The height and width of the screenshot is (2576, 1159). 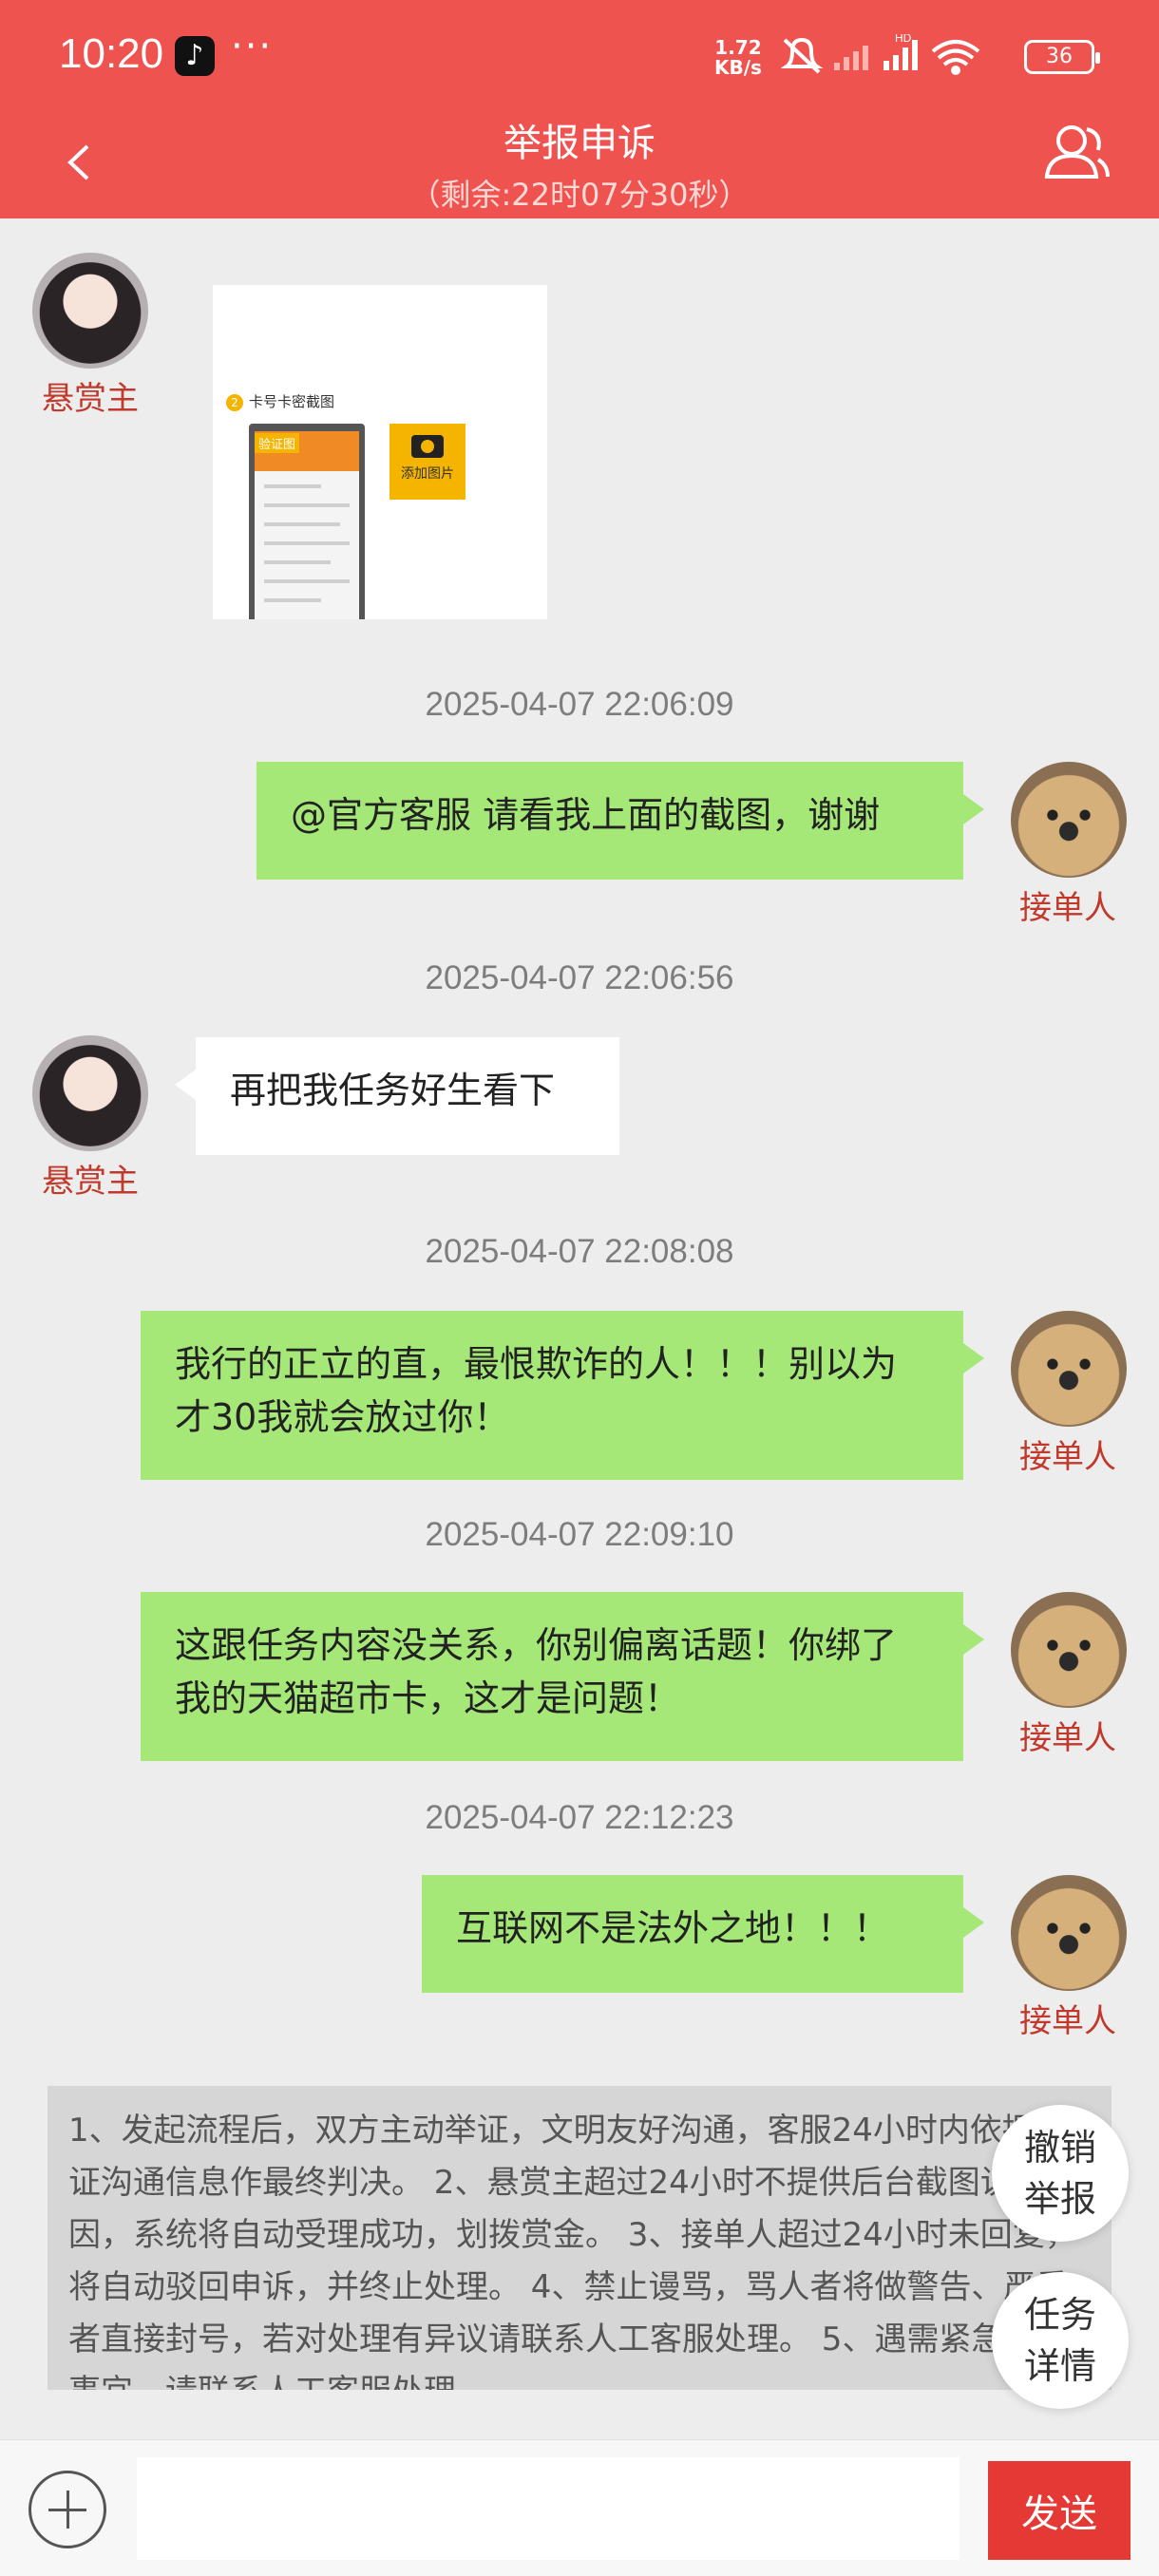 I want to click on message-timestamp: 2025-04-07 22:06:56, so click(x=579, y=977).